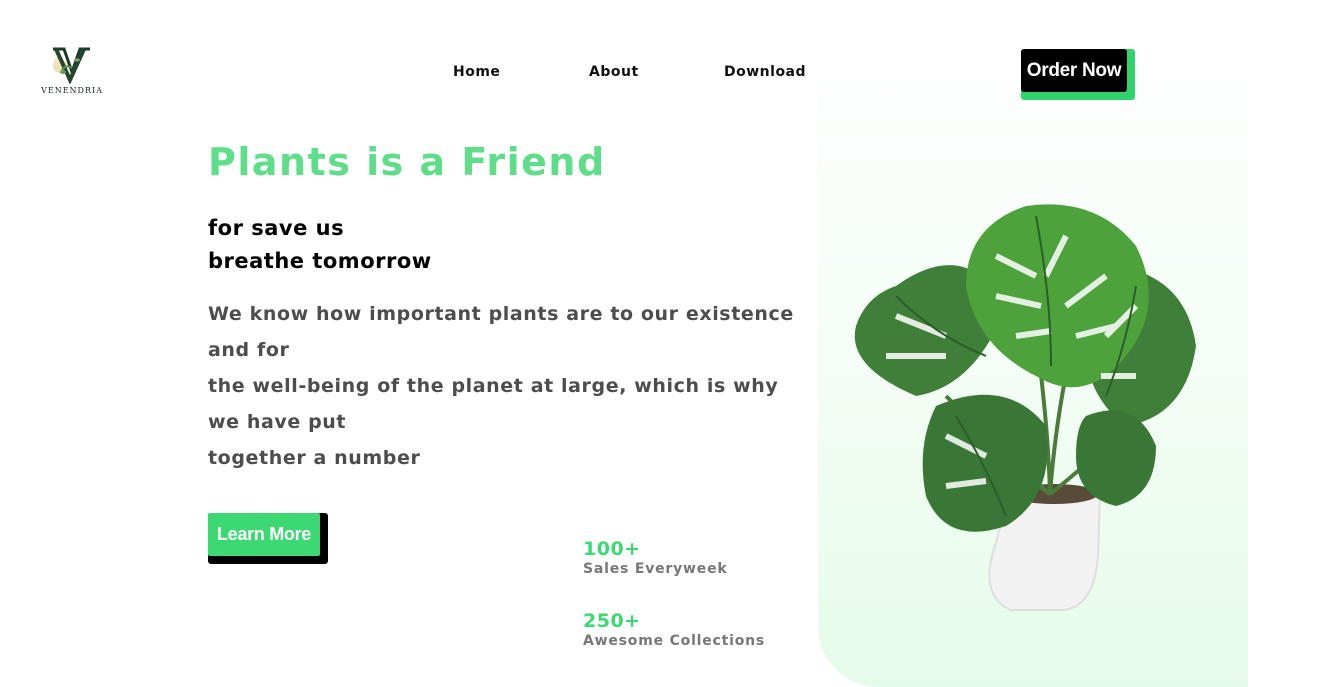  I want to click on nav-about: About, so click(614, 72).